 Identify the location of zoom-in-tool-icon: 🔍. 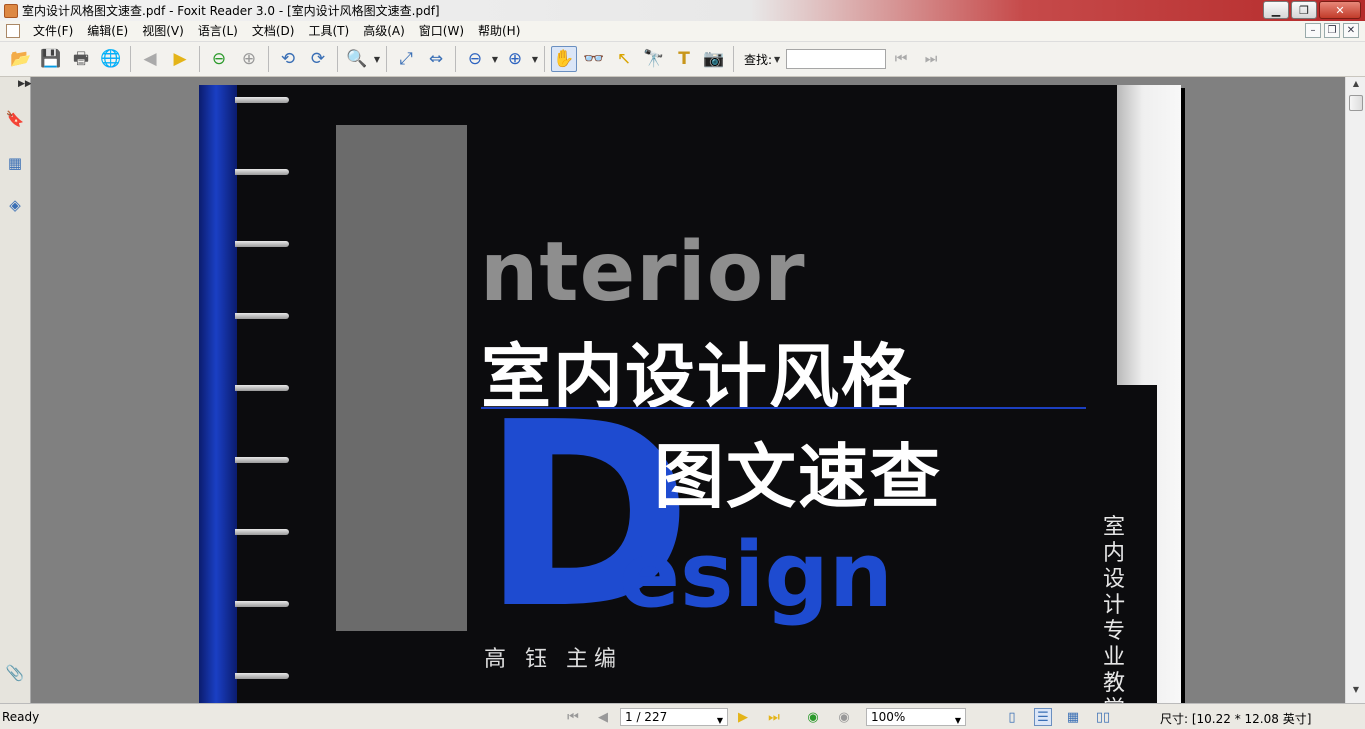
(357, 59).